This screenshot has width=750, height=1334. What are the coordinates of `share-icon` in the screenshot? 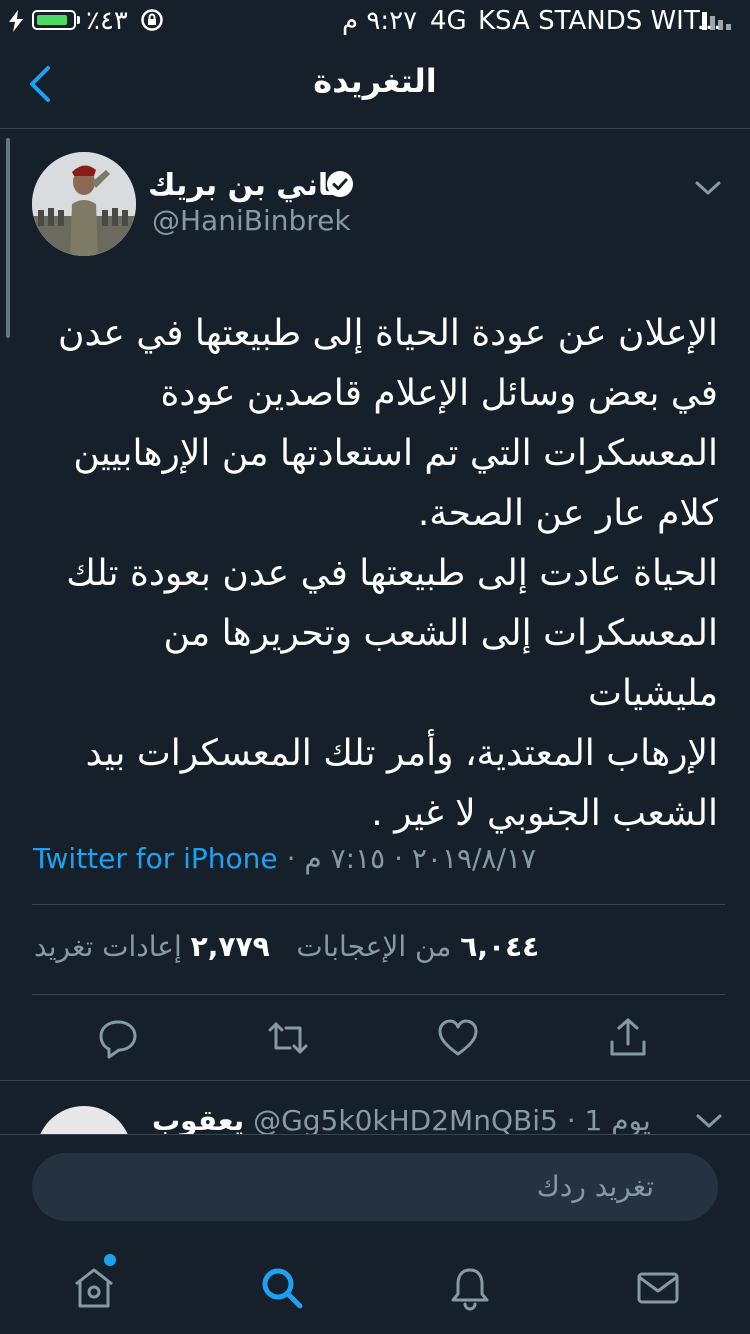 It's located at (628, 1038).